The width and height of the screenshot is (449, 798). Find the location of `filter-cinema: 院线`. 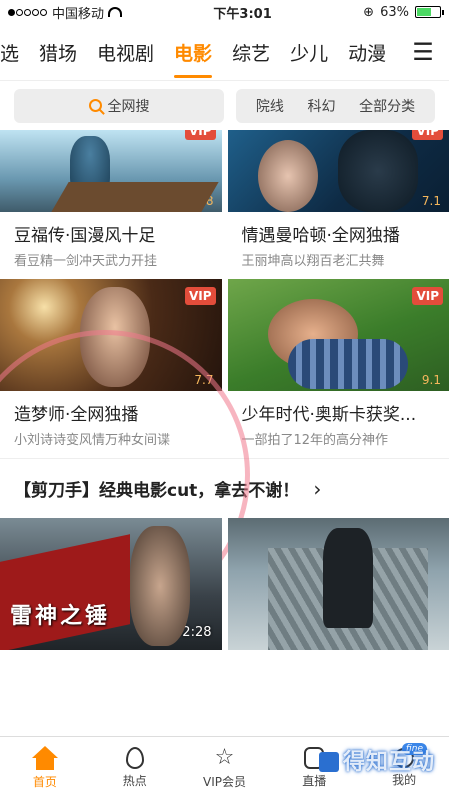

filter-cinema: 院线 is located at coordinates (270, 106).